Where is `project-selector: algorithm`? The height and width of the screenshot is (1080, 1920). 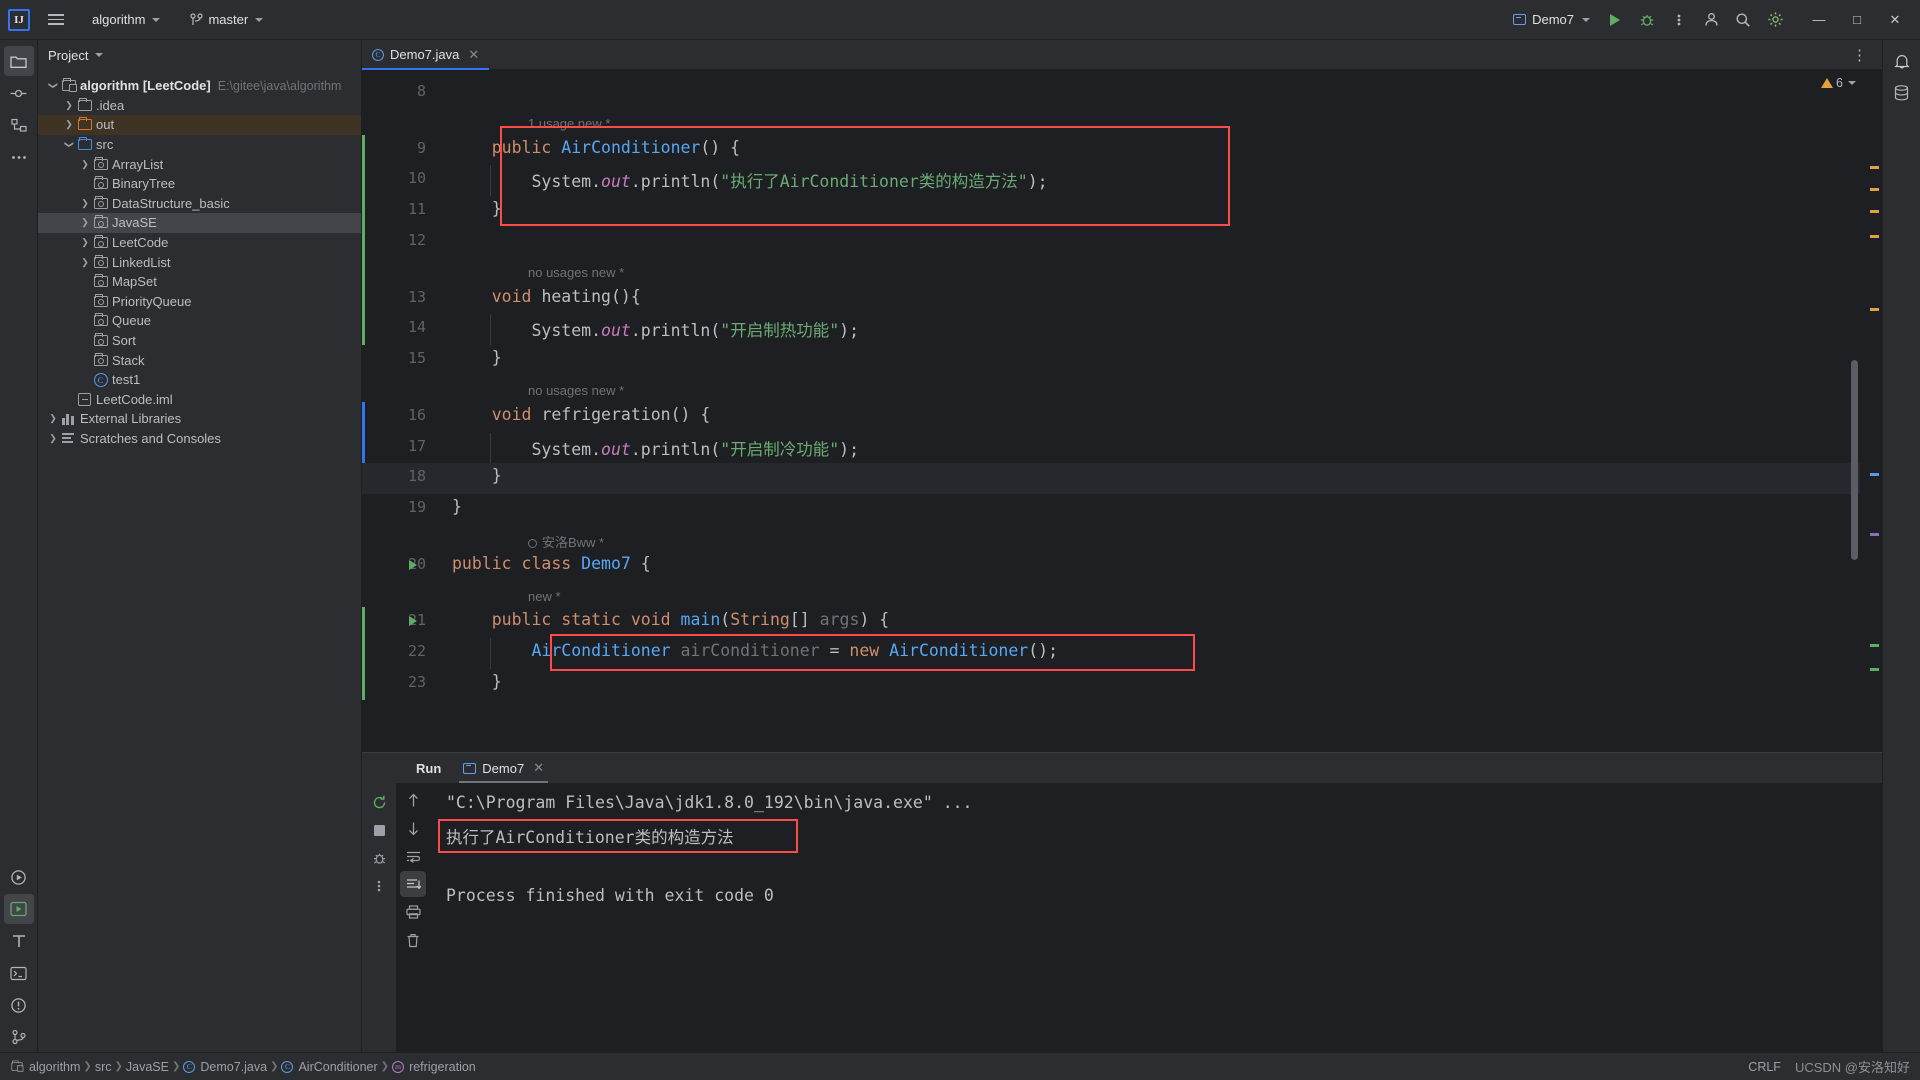
project-selector: algorithm is located at coordinates (126, 19).